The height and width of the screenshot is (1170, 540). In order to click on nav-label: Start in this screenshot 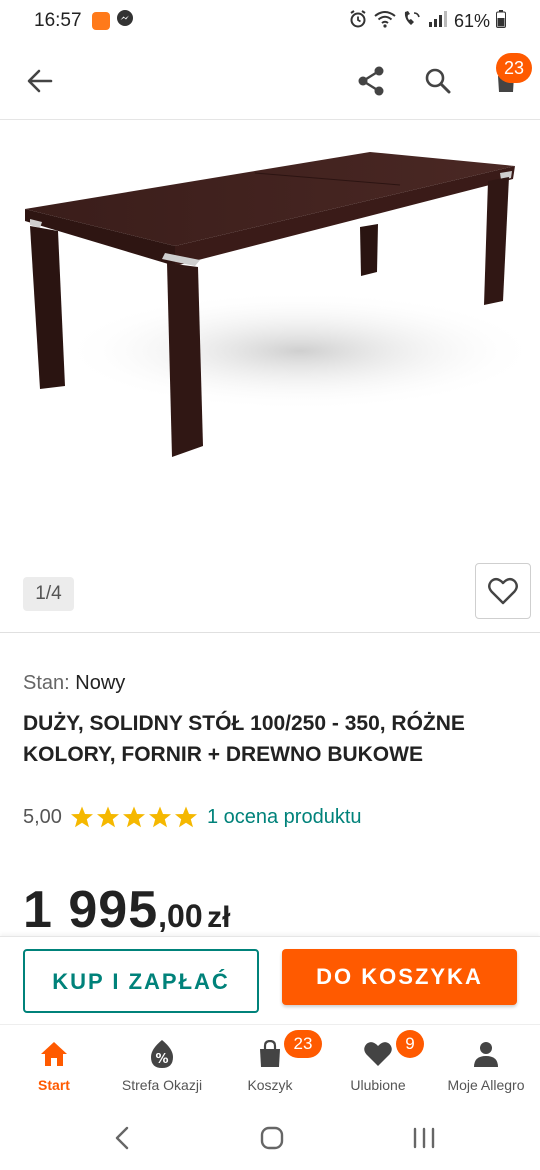, I will do `click(54, 1085)`.